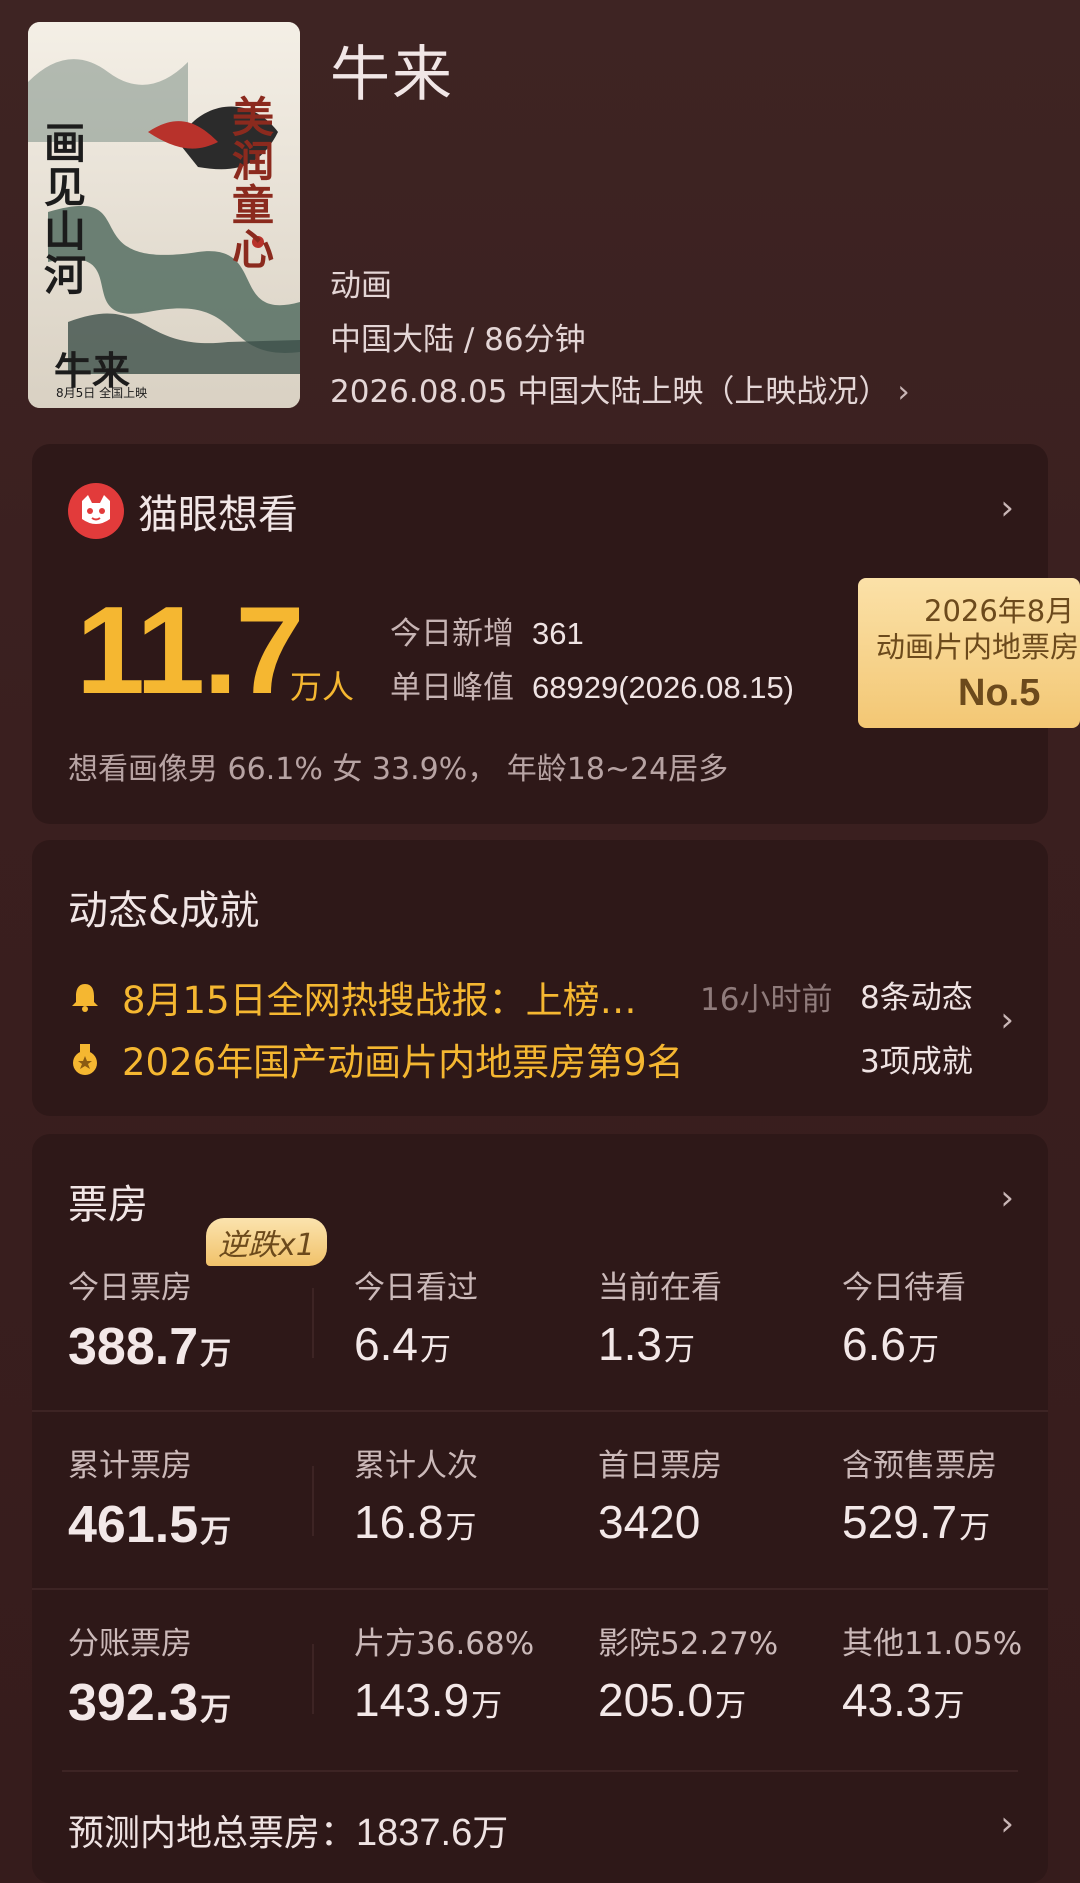 This screenshot has height=1883, width=1080. I want to click on want-to-see-header: 猫眼想看, so click(183, 511).